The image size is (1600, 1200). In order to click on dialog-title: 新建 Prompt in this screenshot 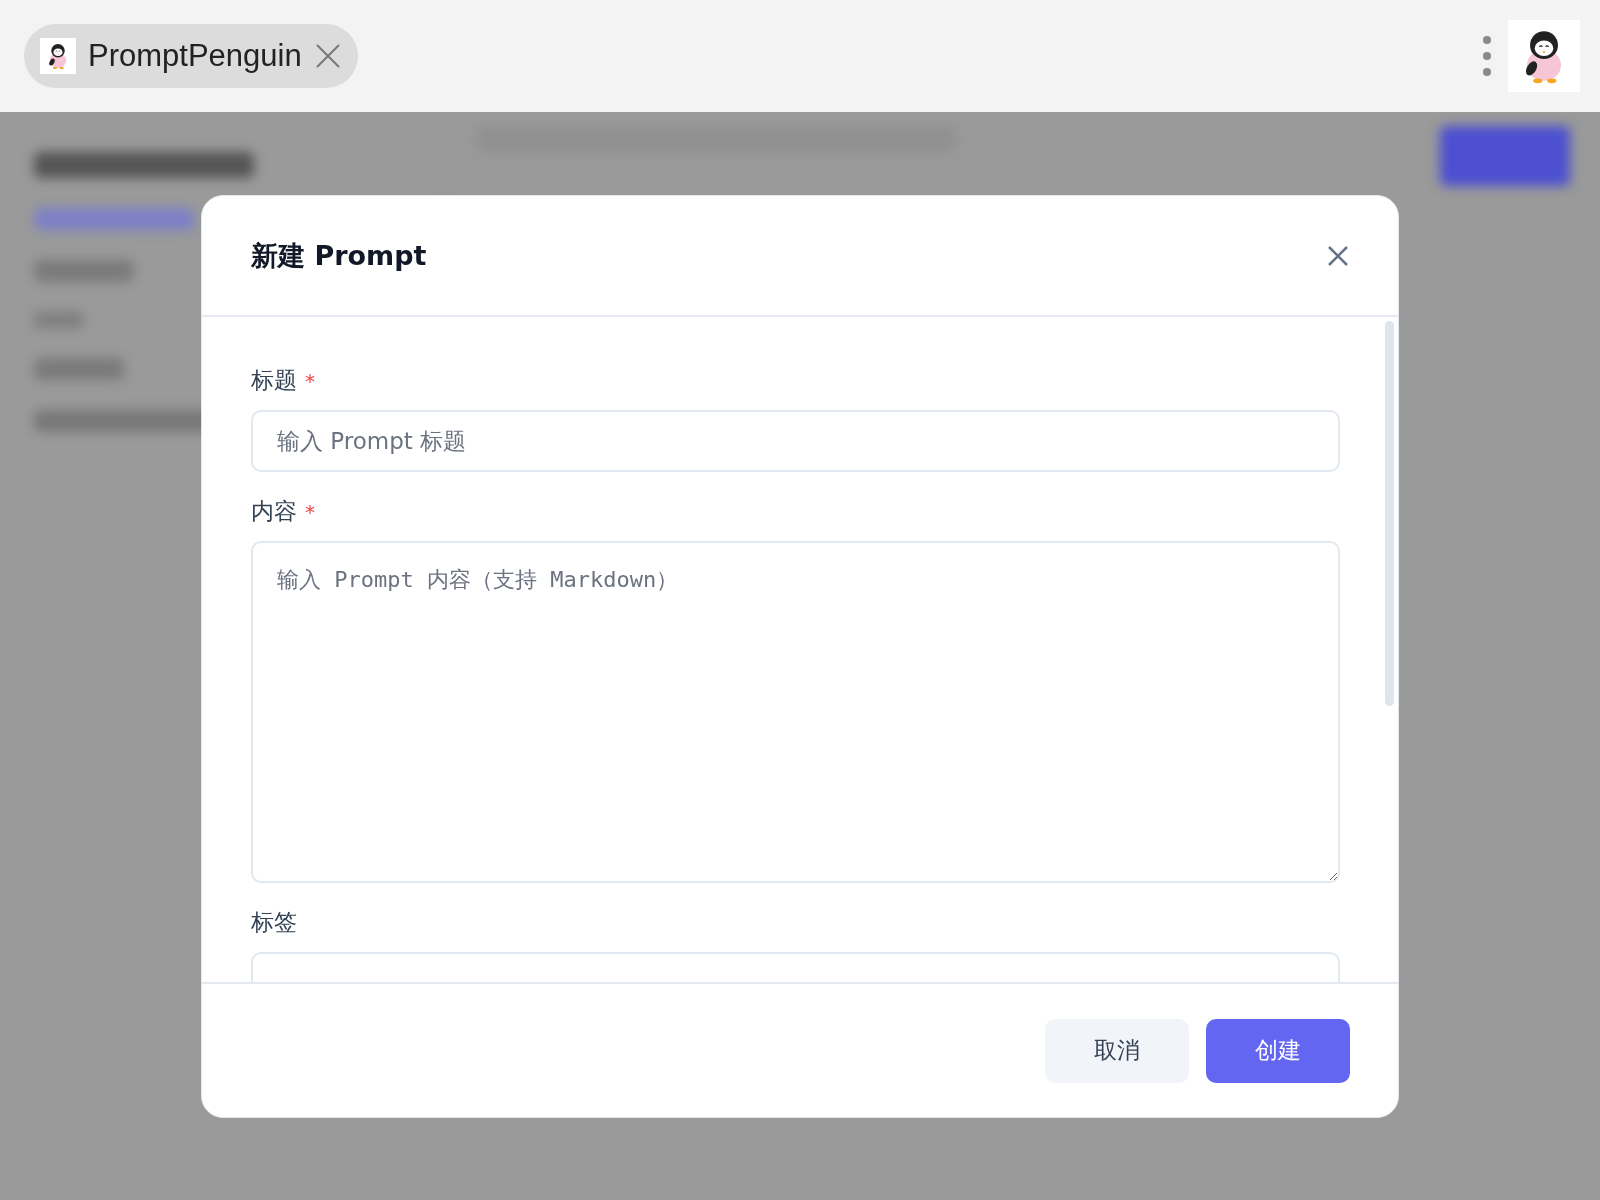, I will do `click(339, 255)`.